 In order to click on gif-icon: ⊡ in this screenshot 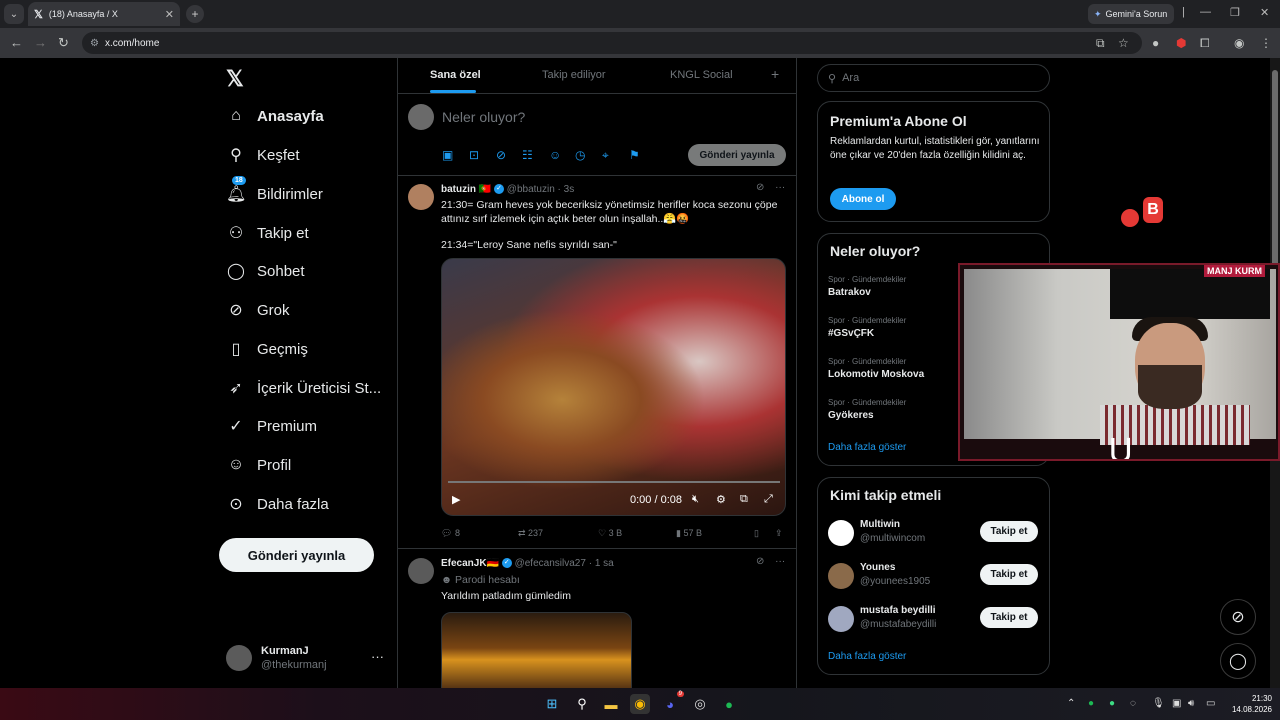, I will do `click(474, 155)`.